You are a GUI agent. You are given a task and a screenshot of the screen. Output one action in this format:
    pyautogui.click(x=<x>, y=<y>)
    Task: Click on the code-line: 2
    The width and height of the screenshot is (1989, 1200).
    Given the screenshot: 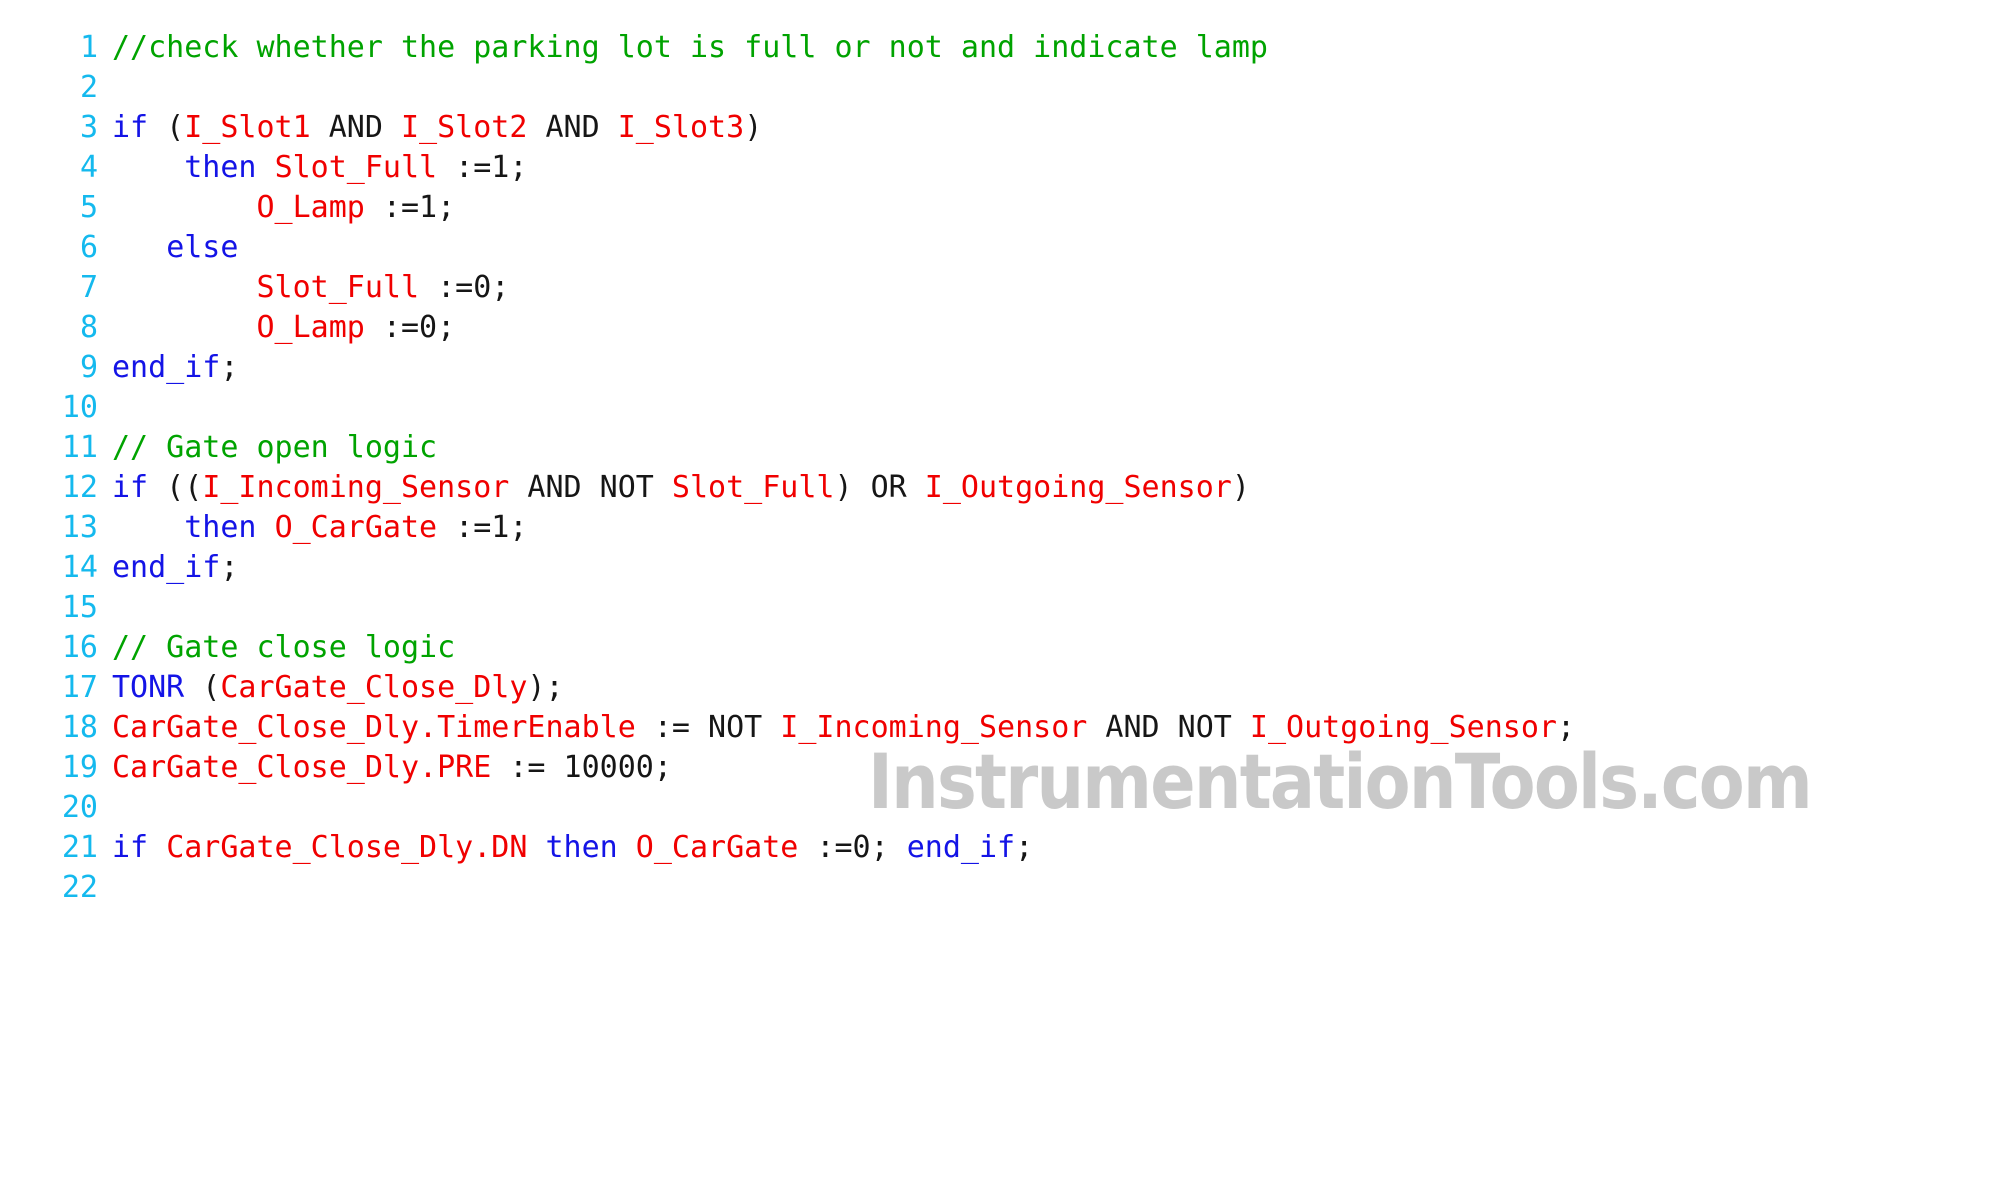 What is the action you would take?
    pyautogui.click(x=994, y=88)
    